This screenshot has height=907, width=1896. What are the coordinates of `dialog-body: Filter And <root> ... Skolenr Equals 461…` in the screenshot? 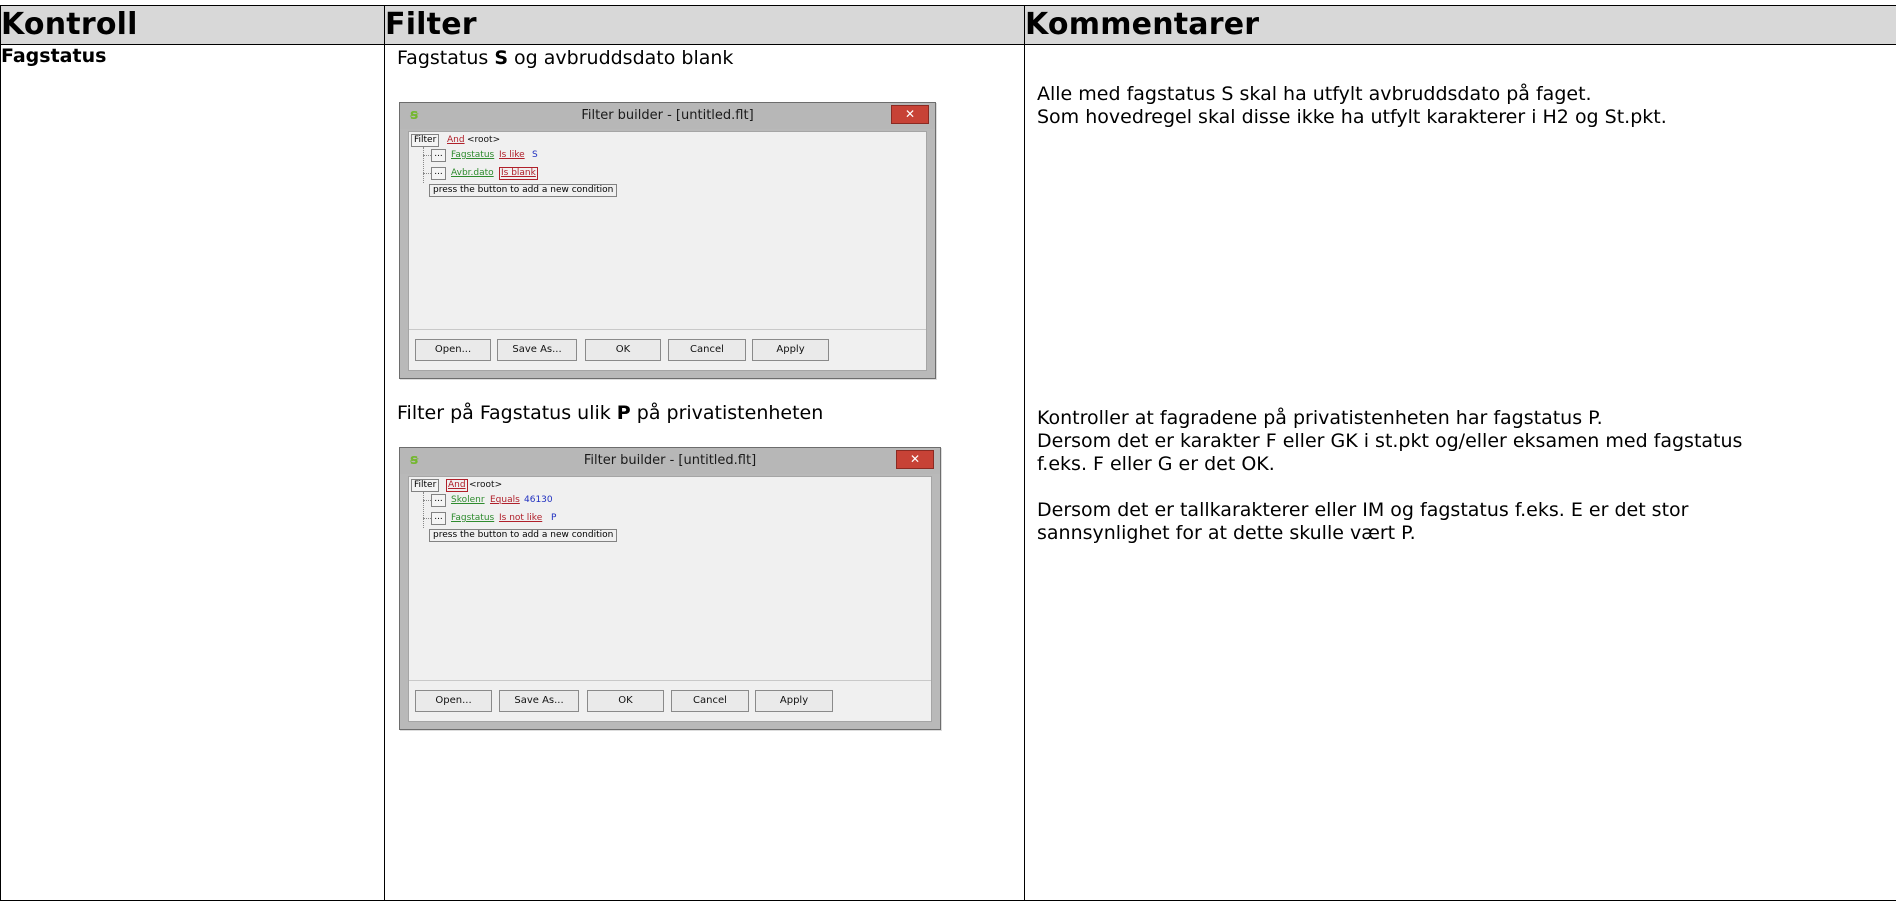 It's located at (670, 599).